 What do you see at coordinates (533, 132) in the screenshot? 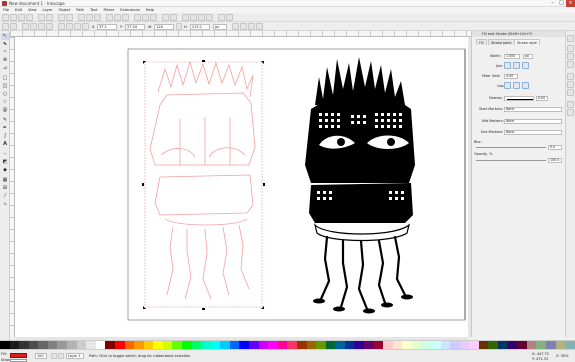
I see `end-markers-select: None` at bounding box center [533, 132].